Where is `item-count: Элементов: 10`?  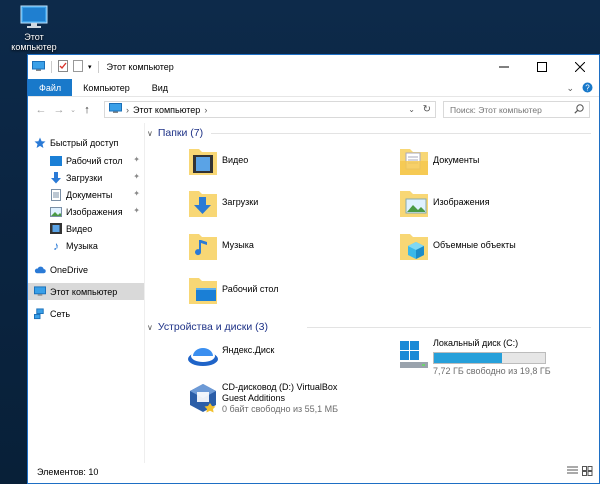
item-count: Элементов: 10 is located at coordinates (68, 472).